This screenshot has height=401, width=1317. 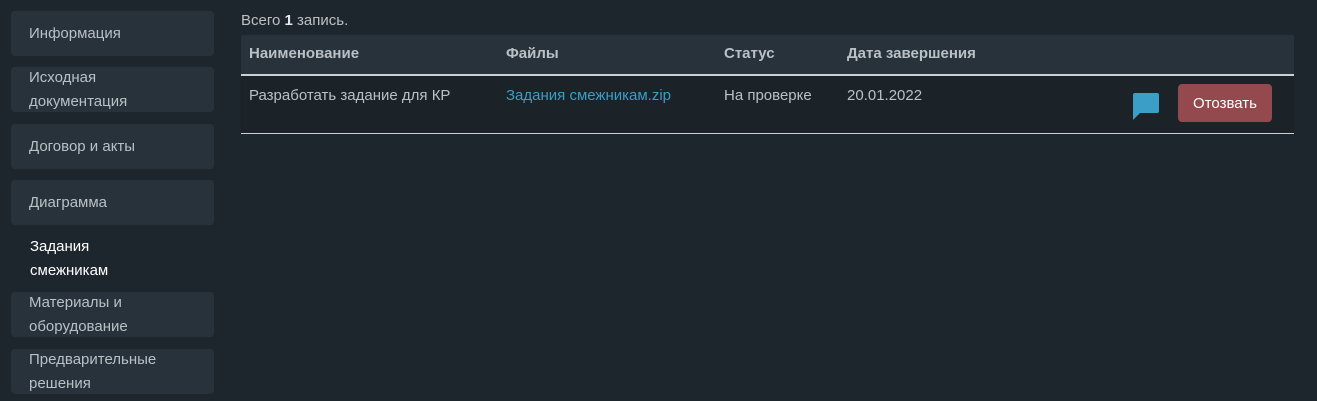 I want to click on sidebar-item-source-docs: Исходная документация, so click(x=112, y=89).